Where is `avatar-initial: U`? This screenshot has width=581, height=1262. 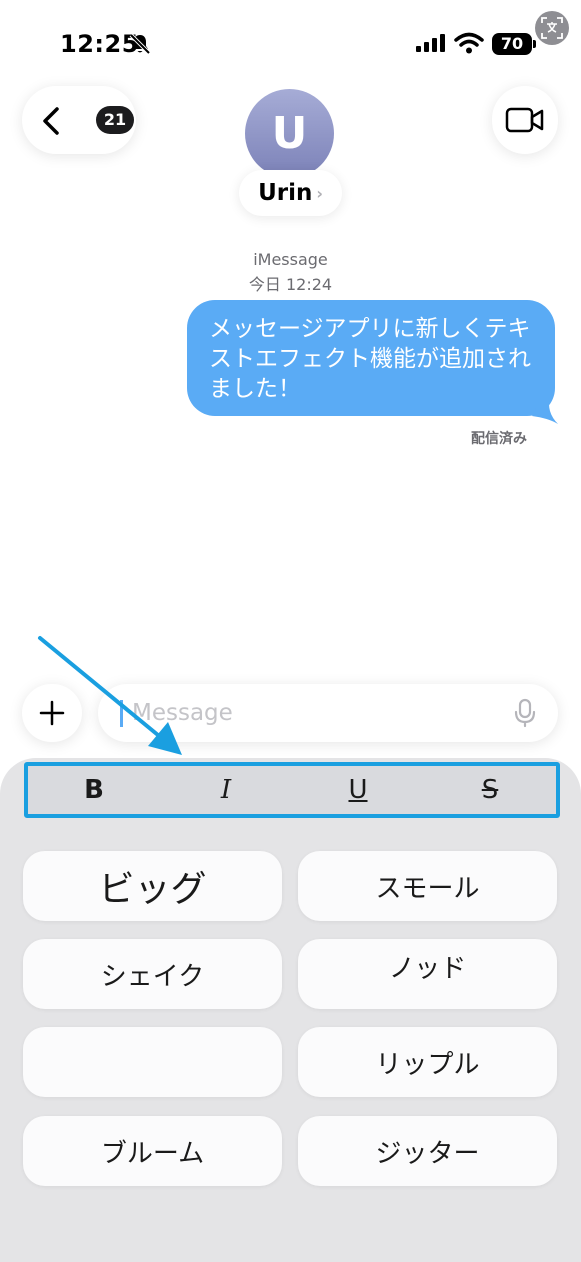 avatar-initial: U is located at coordinates (289, 133).